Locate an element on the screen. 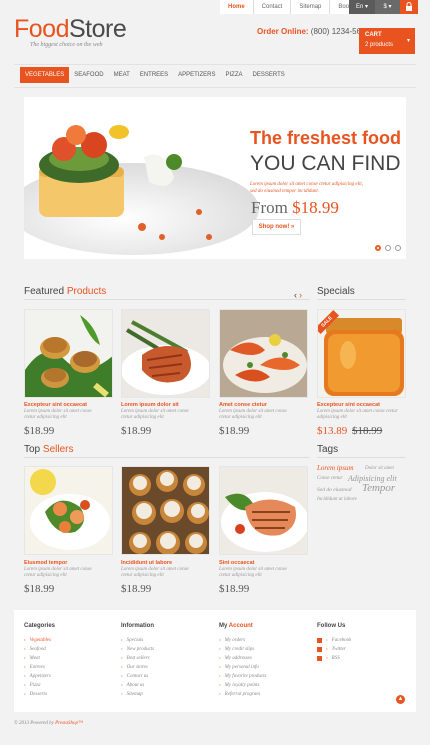  shrimp-salad-image is located at coordinates (68, 510).